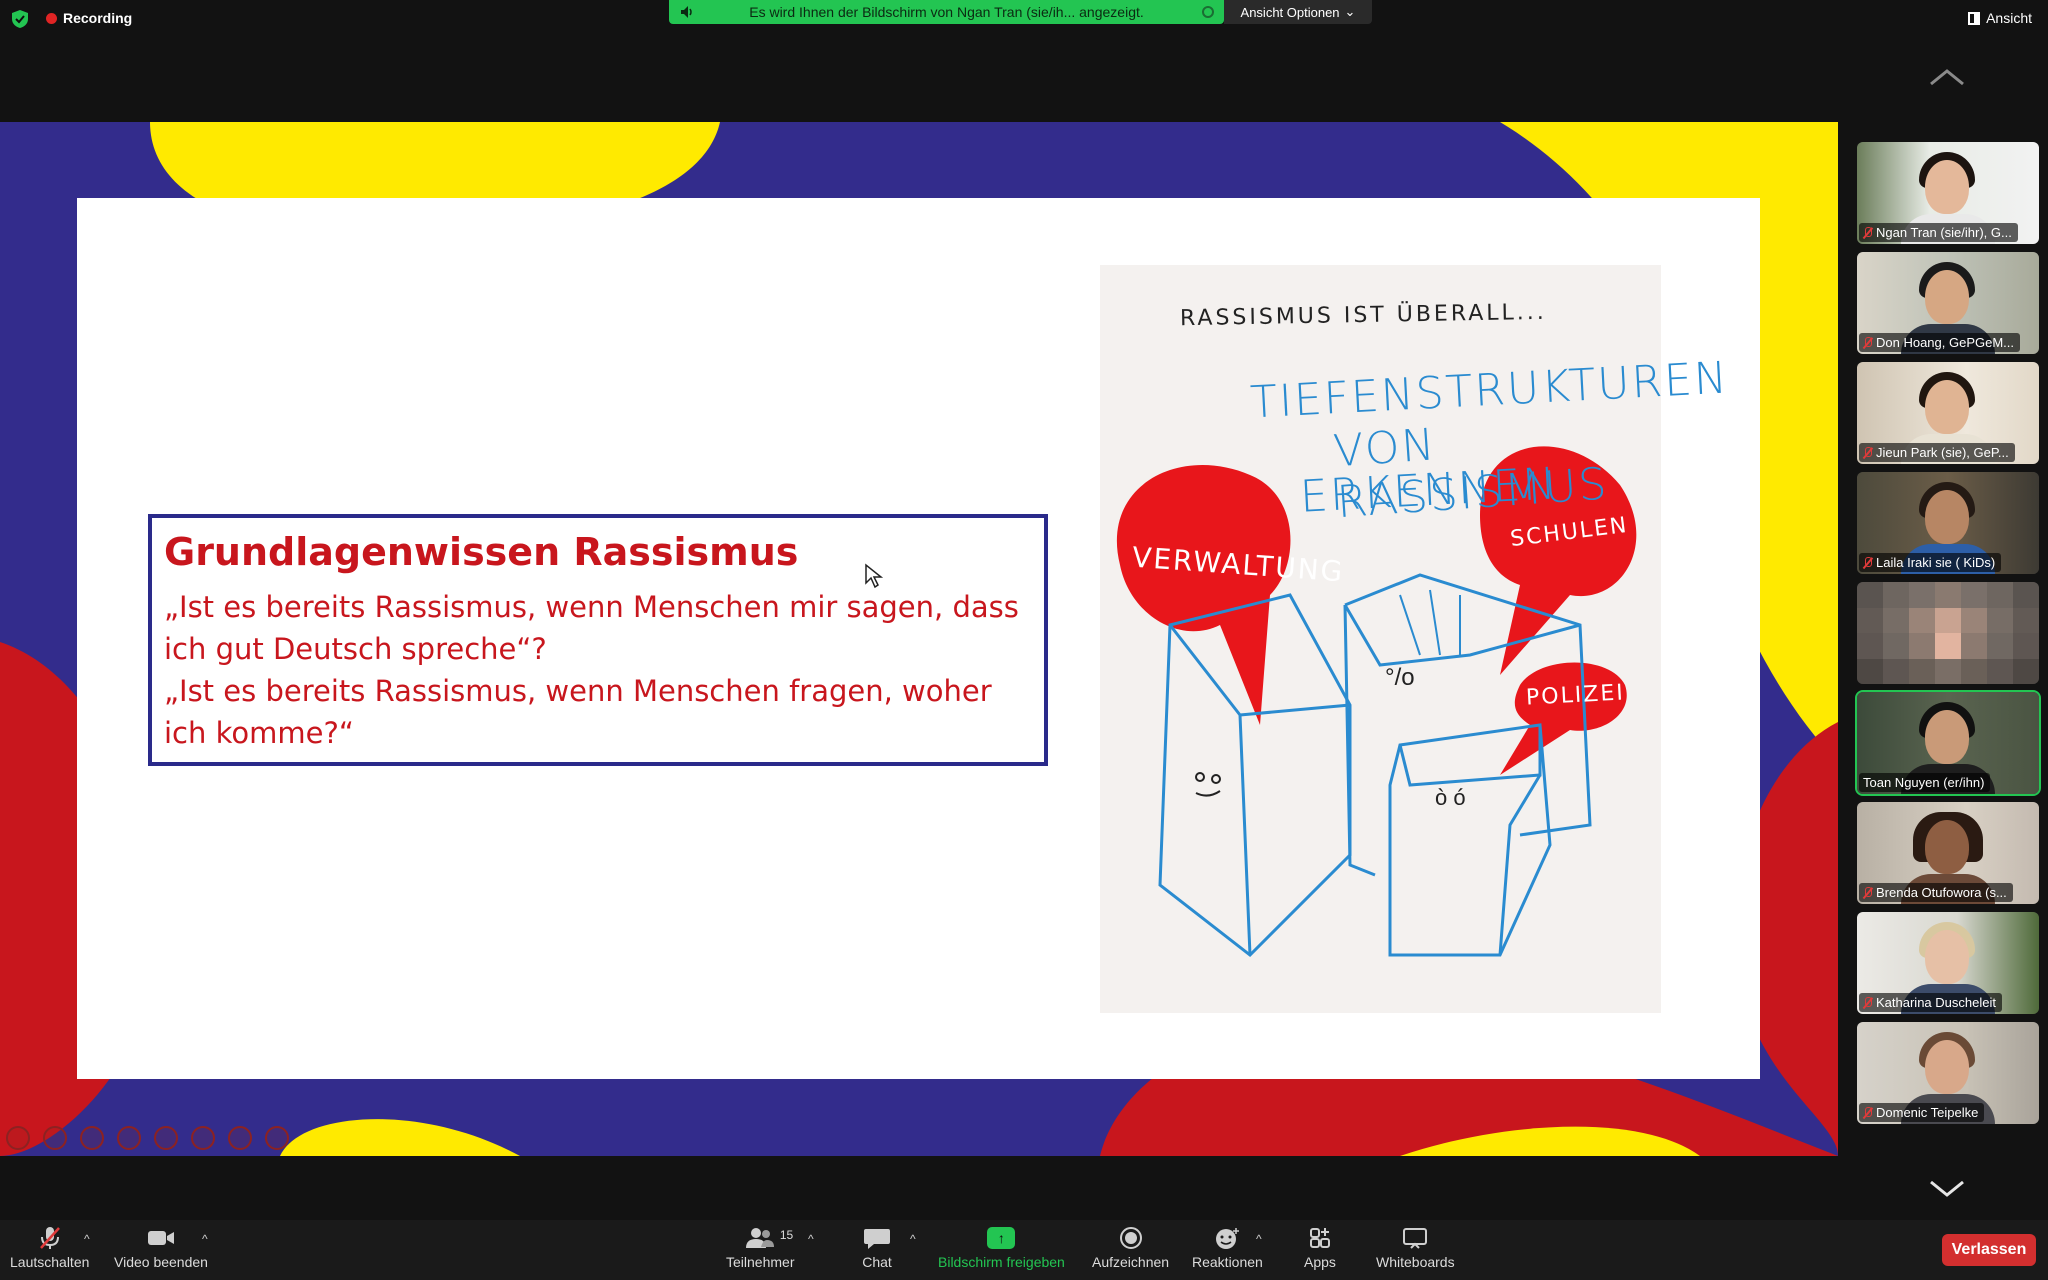 This screenshot has height=1280, width=2048. What do you see at coordinates (1001, 1262) in the screenshot?
I see `share-screen-label: Bildschirm freigeben` at bounding box center [1001, 1262].